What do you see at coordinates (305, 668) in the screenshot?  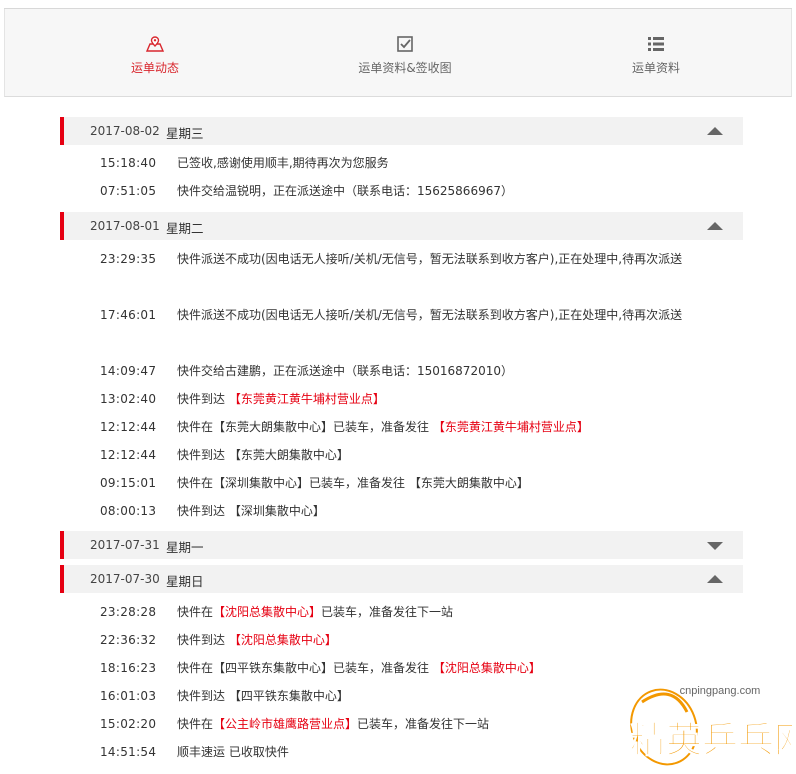 I see `message-text: 快件在【四平铁东集散中心】已装车，准备发往` at bounding box center [305, 668].